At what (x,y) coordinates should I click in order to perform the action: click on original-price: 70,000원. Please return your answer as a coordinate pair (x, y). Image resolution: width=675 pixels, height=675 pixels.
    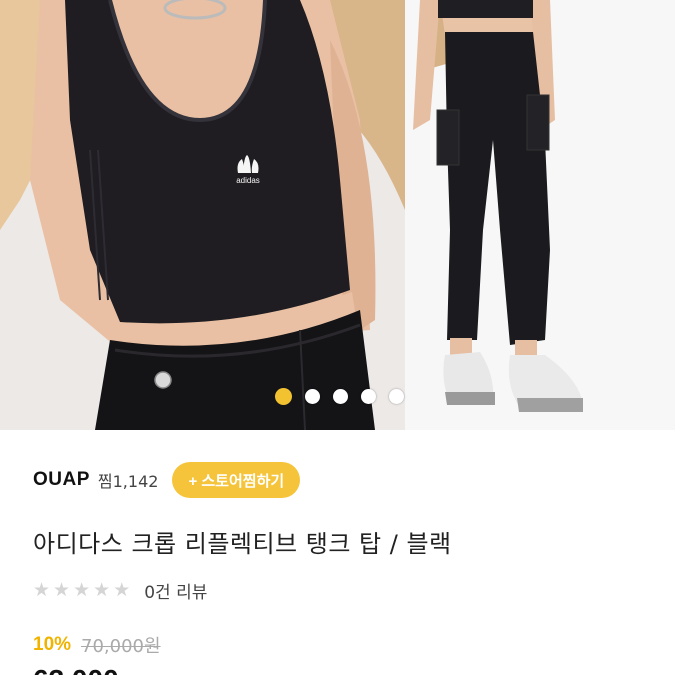
    Looking at the image, I should click on (121, 646).